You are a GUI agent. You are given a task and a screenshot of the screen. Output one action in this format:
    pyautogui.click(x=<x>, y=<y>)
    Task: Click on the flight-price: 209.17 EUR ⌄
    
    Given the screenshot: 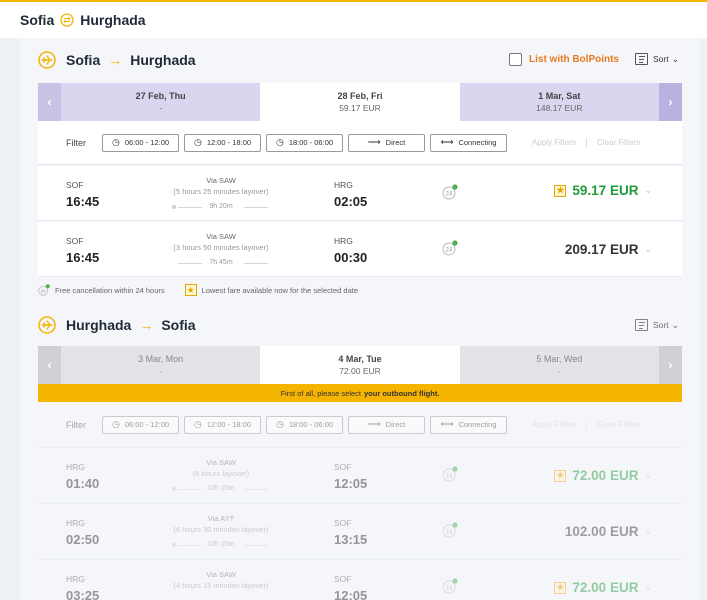 What is the action you would take?
    pyautogui.click(x=608, y=249)
    